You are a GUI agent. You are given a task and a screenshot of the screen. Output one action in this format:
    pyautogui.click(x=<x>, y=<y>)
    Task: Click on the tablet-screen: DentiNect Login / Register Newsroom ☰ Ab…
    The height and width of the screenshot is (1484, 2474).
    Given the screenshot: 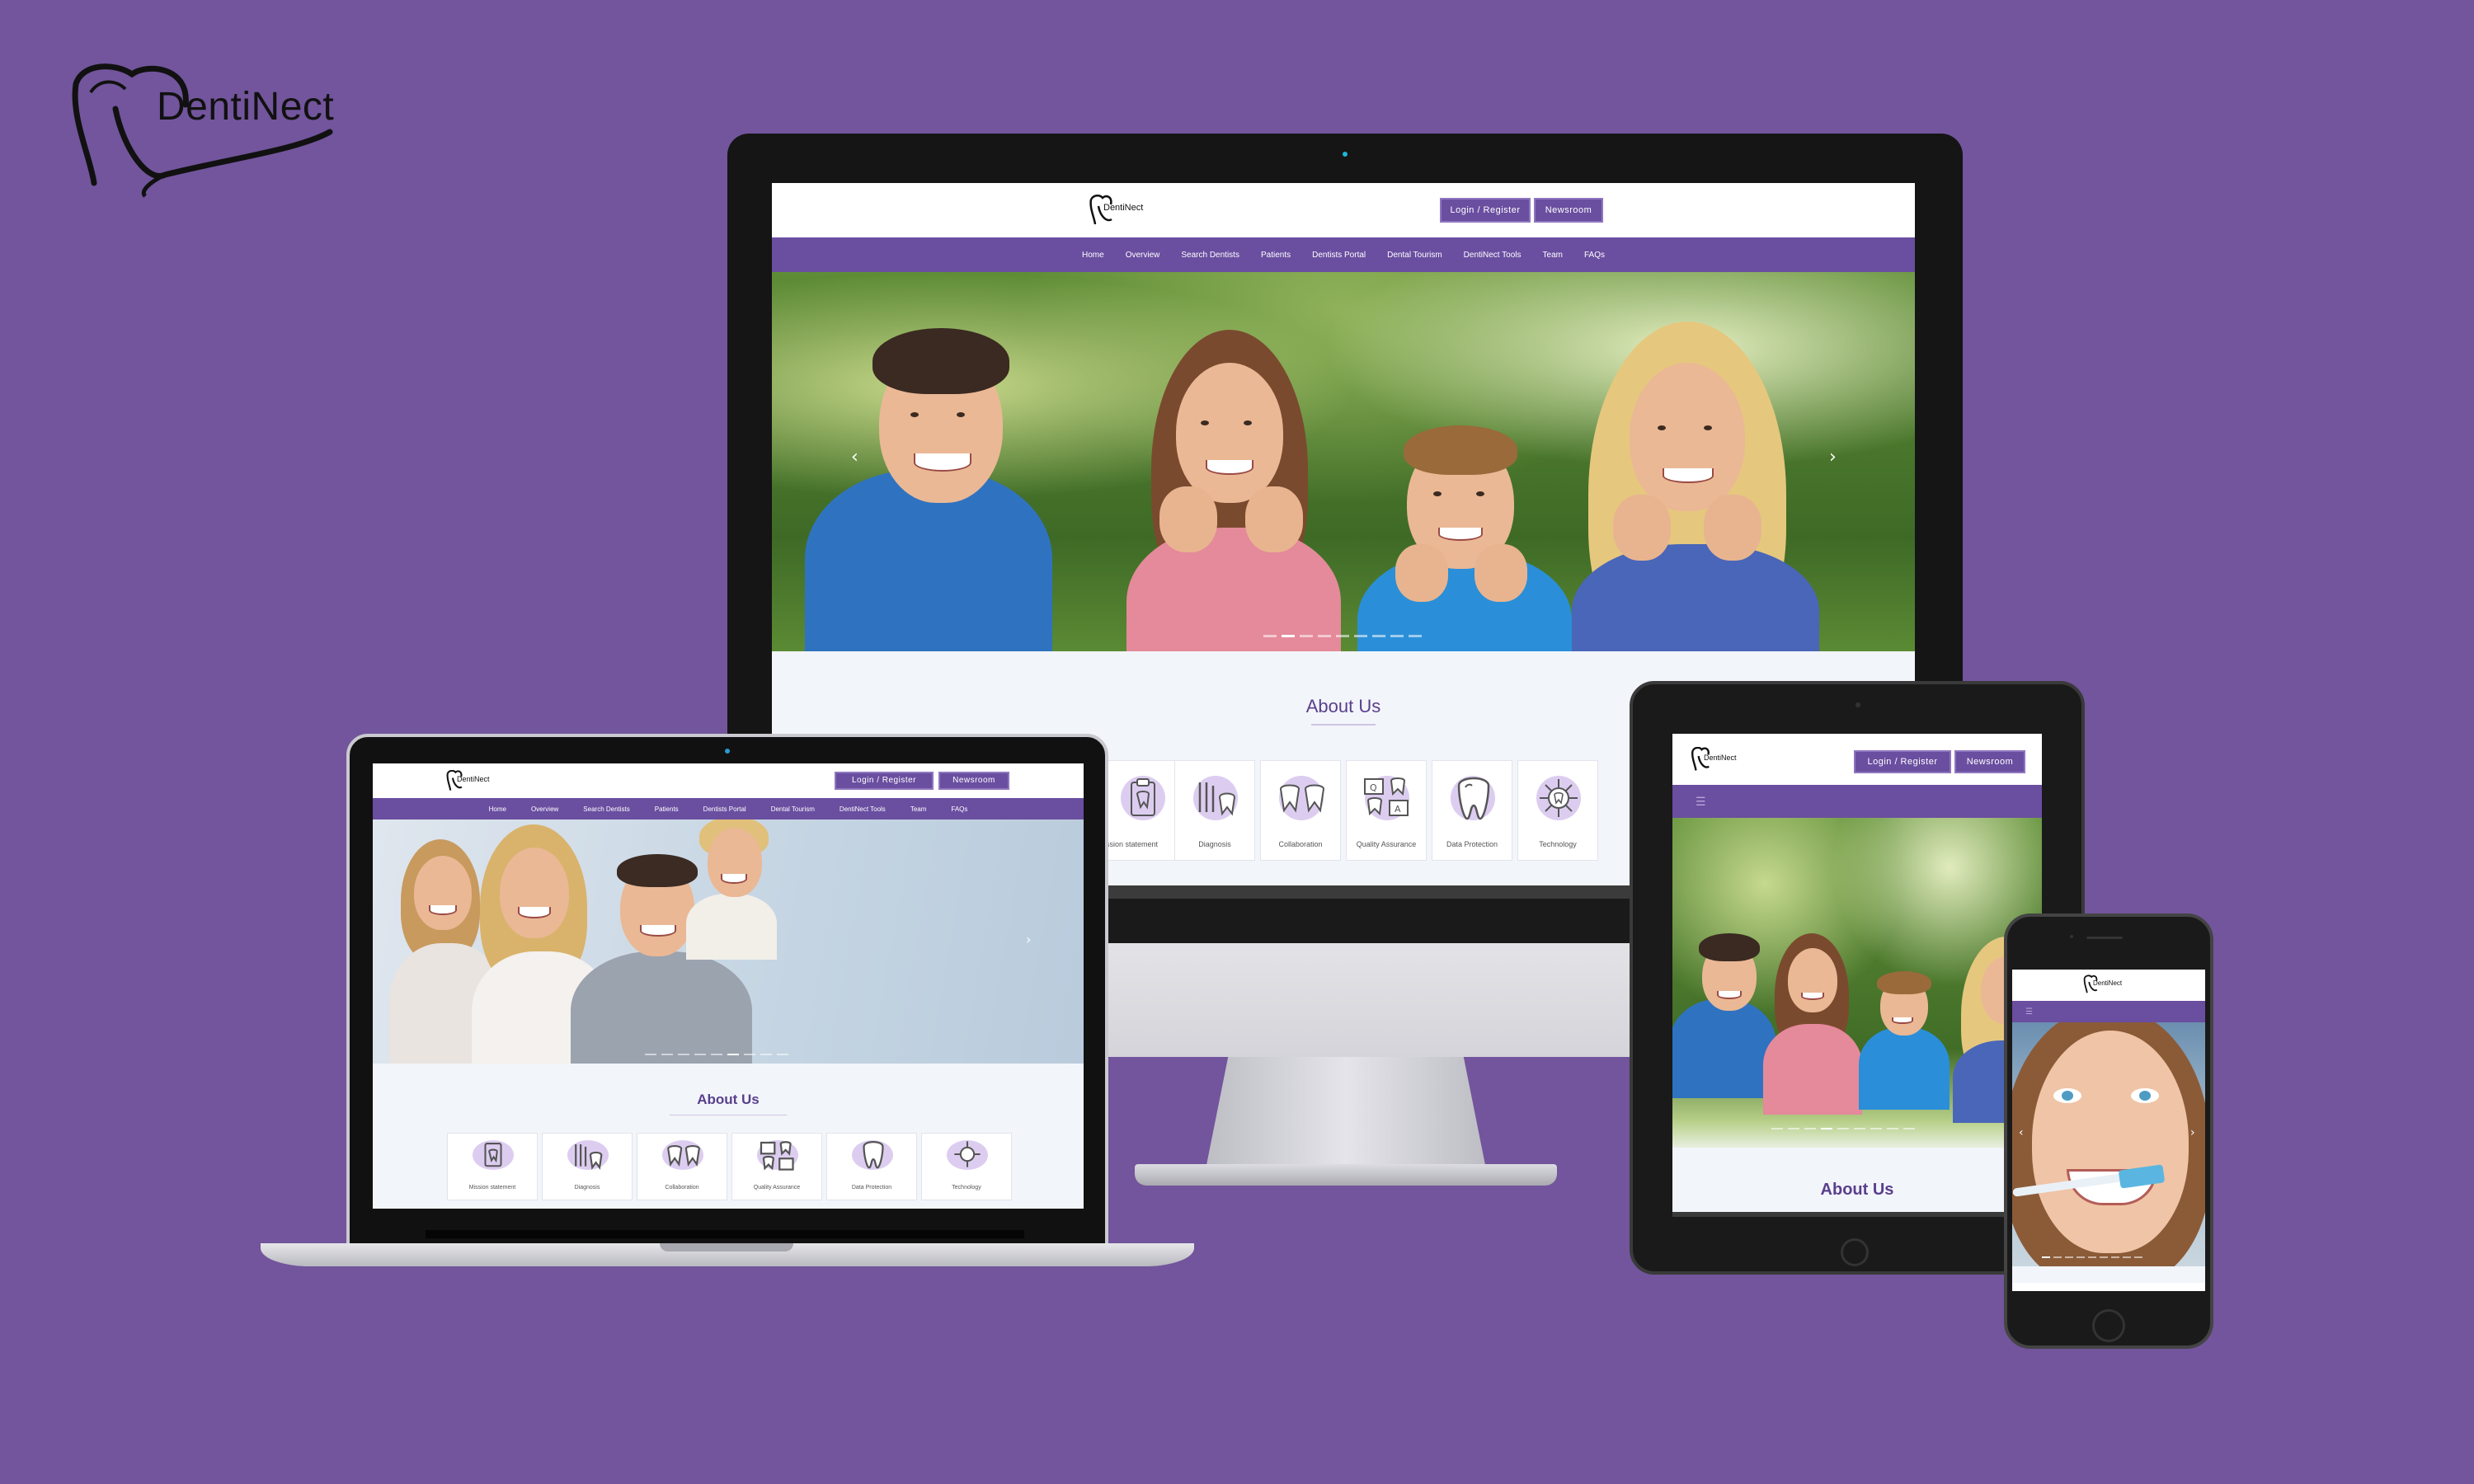 What is the action you would take?
    pyautogui.click(x=1857, y=973)
    